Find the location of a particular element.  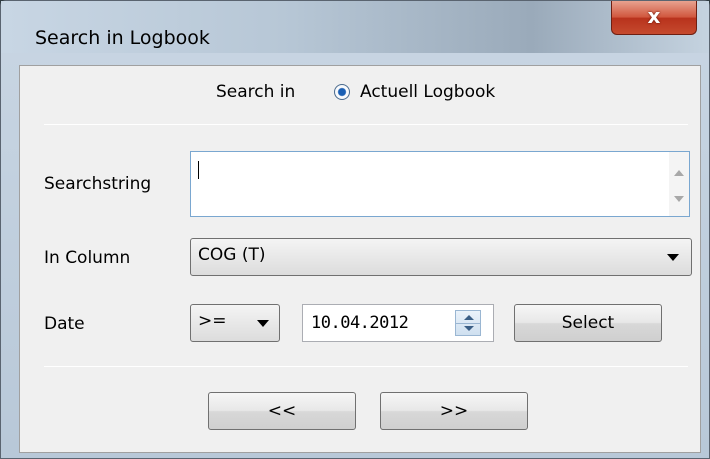

close-icon: x is located at coordinates (654, 16).